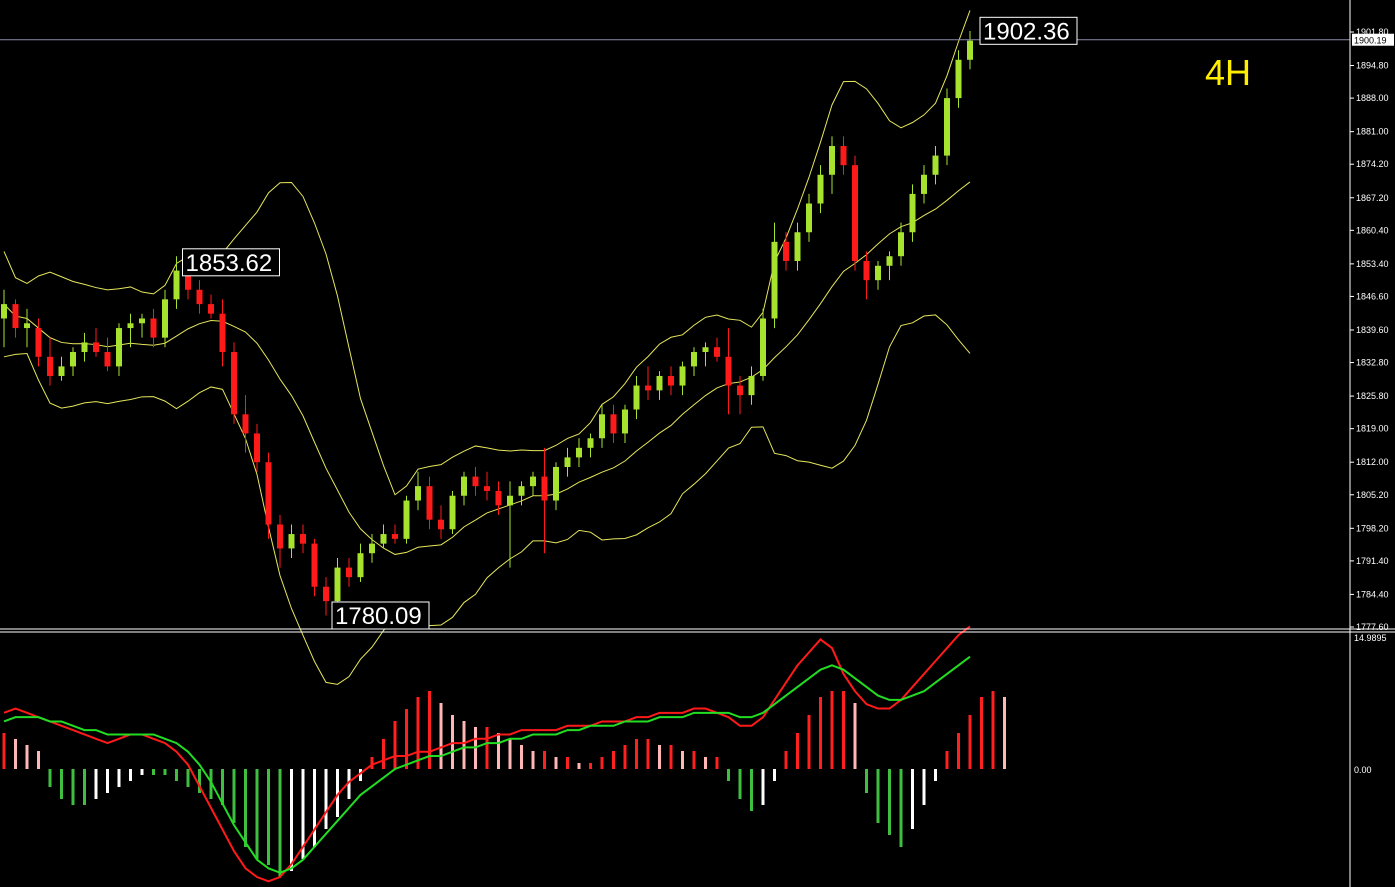 This screenshot has width=1395, height=887. Describe the element at coordinates (1372, 429) in the screenshot. I see `axis-tick-label: 1819.00` at that location.